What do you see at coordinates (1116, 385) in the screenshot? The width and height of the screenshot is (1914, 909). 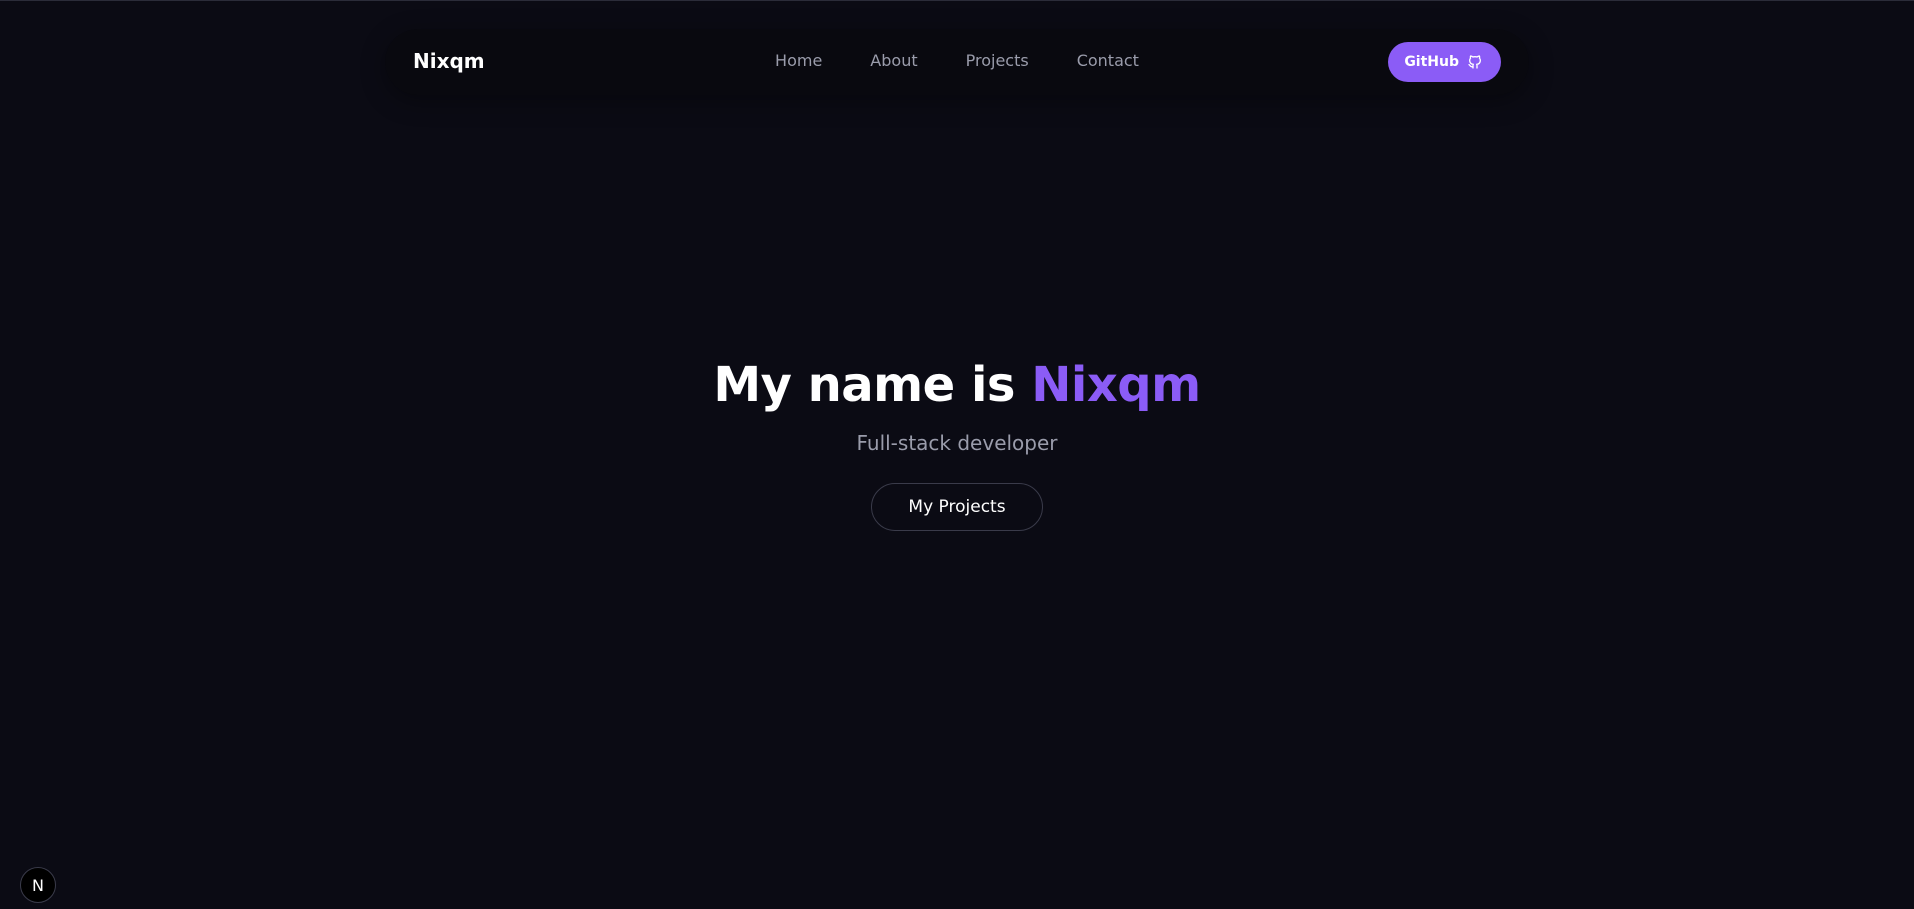 I see `hero-title-name: Nixqm` at bounding box center [1116, 385].